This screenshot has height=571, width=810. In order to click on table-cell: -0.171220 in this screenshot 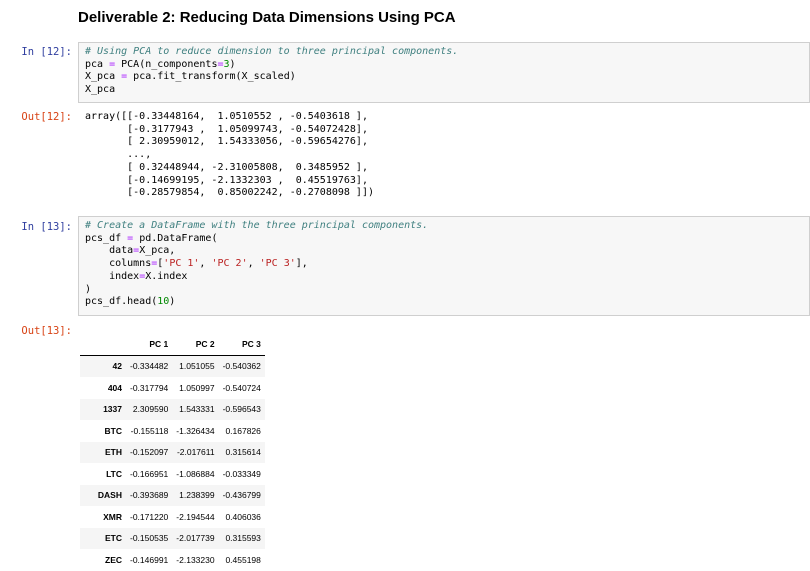, I will do `click(149, 516)`.